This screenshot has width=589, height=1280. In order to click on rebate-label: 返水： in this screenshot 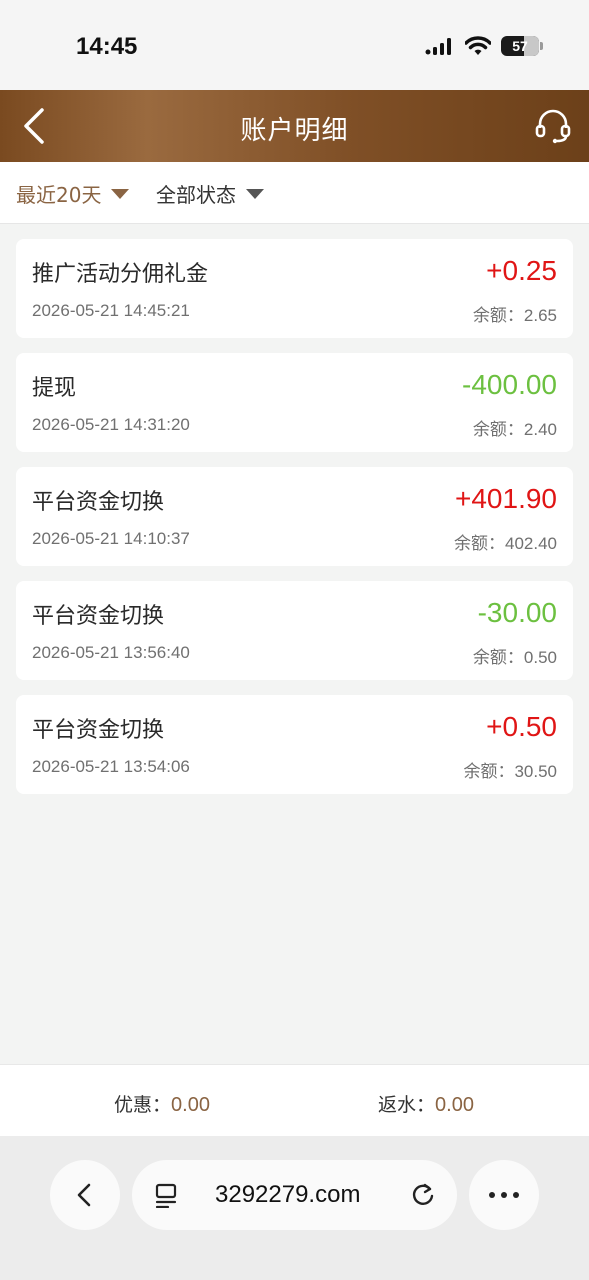, I will do `click(407, 1105)`.